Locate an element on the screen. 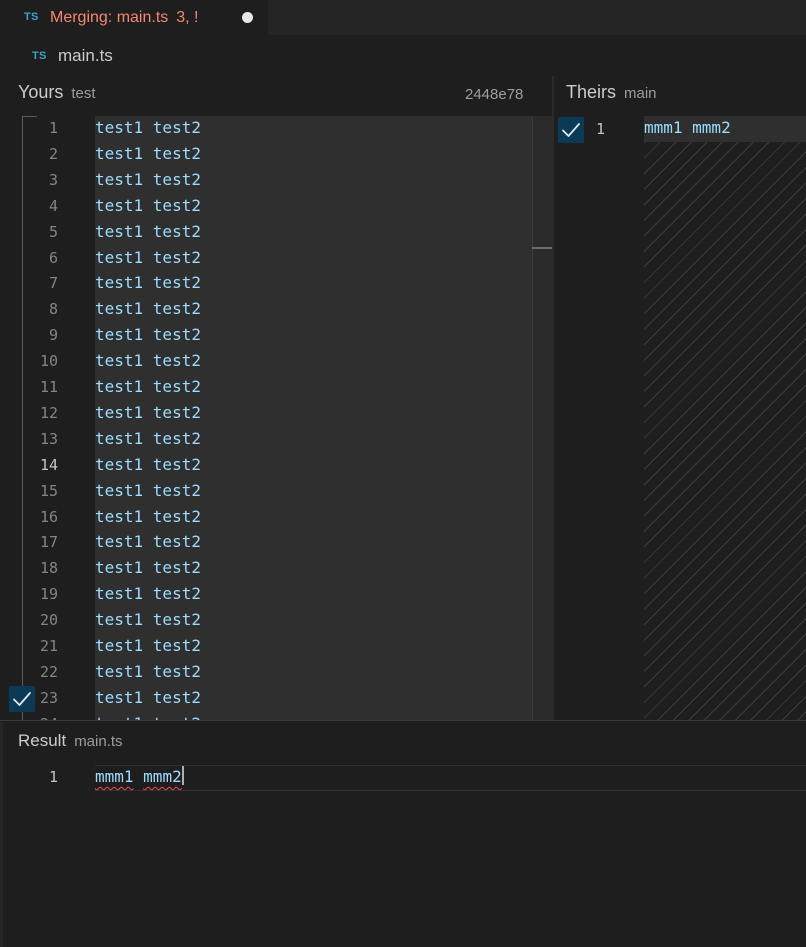  code-line-row: 21 test1 test2 is located at coordinates (276, 647).